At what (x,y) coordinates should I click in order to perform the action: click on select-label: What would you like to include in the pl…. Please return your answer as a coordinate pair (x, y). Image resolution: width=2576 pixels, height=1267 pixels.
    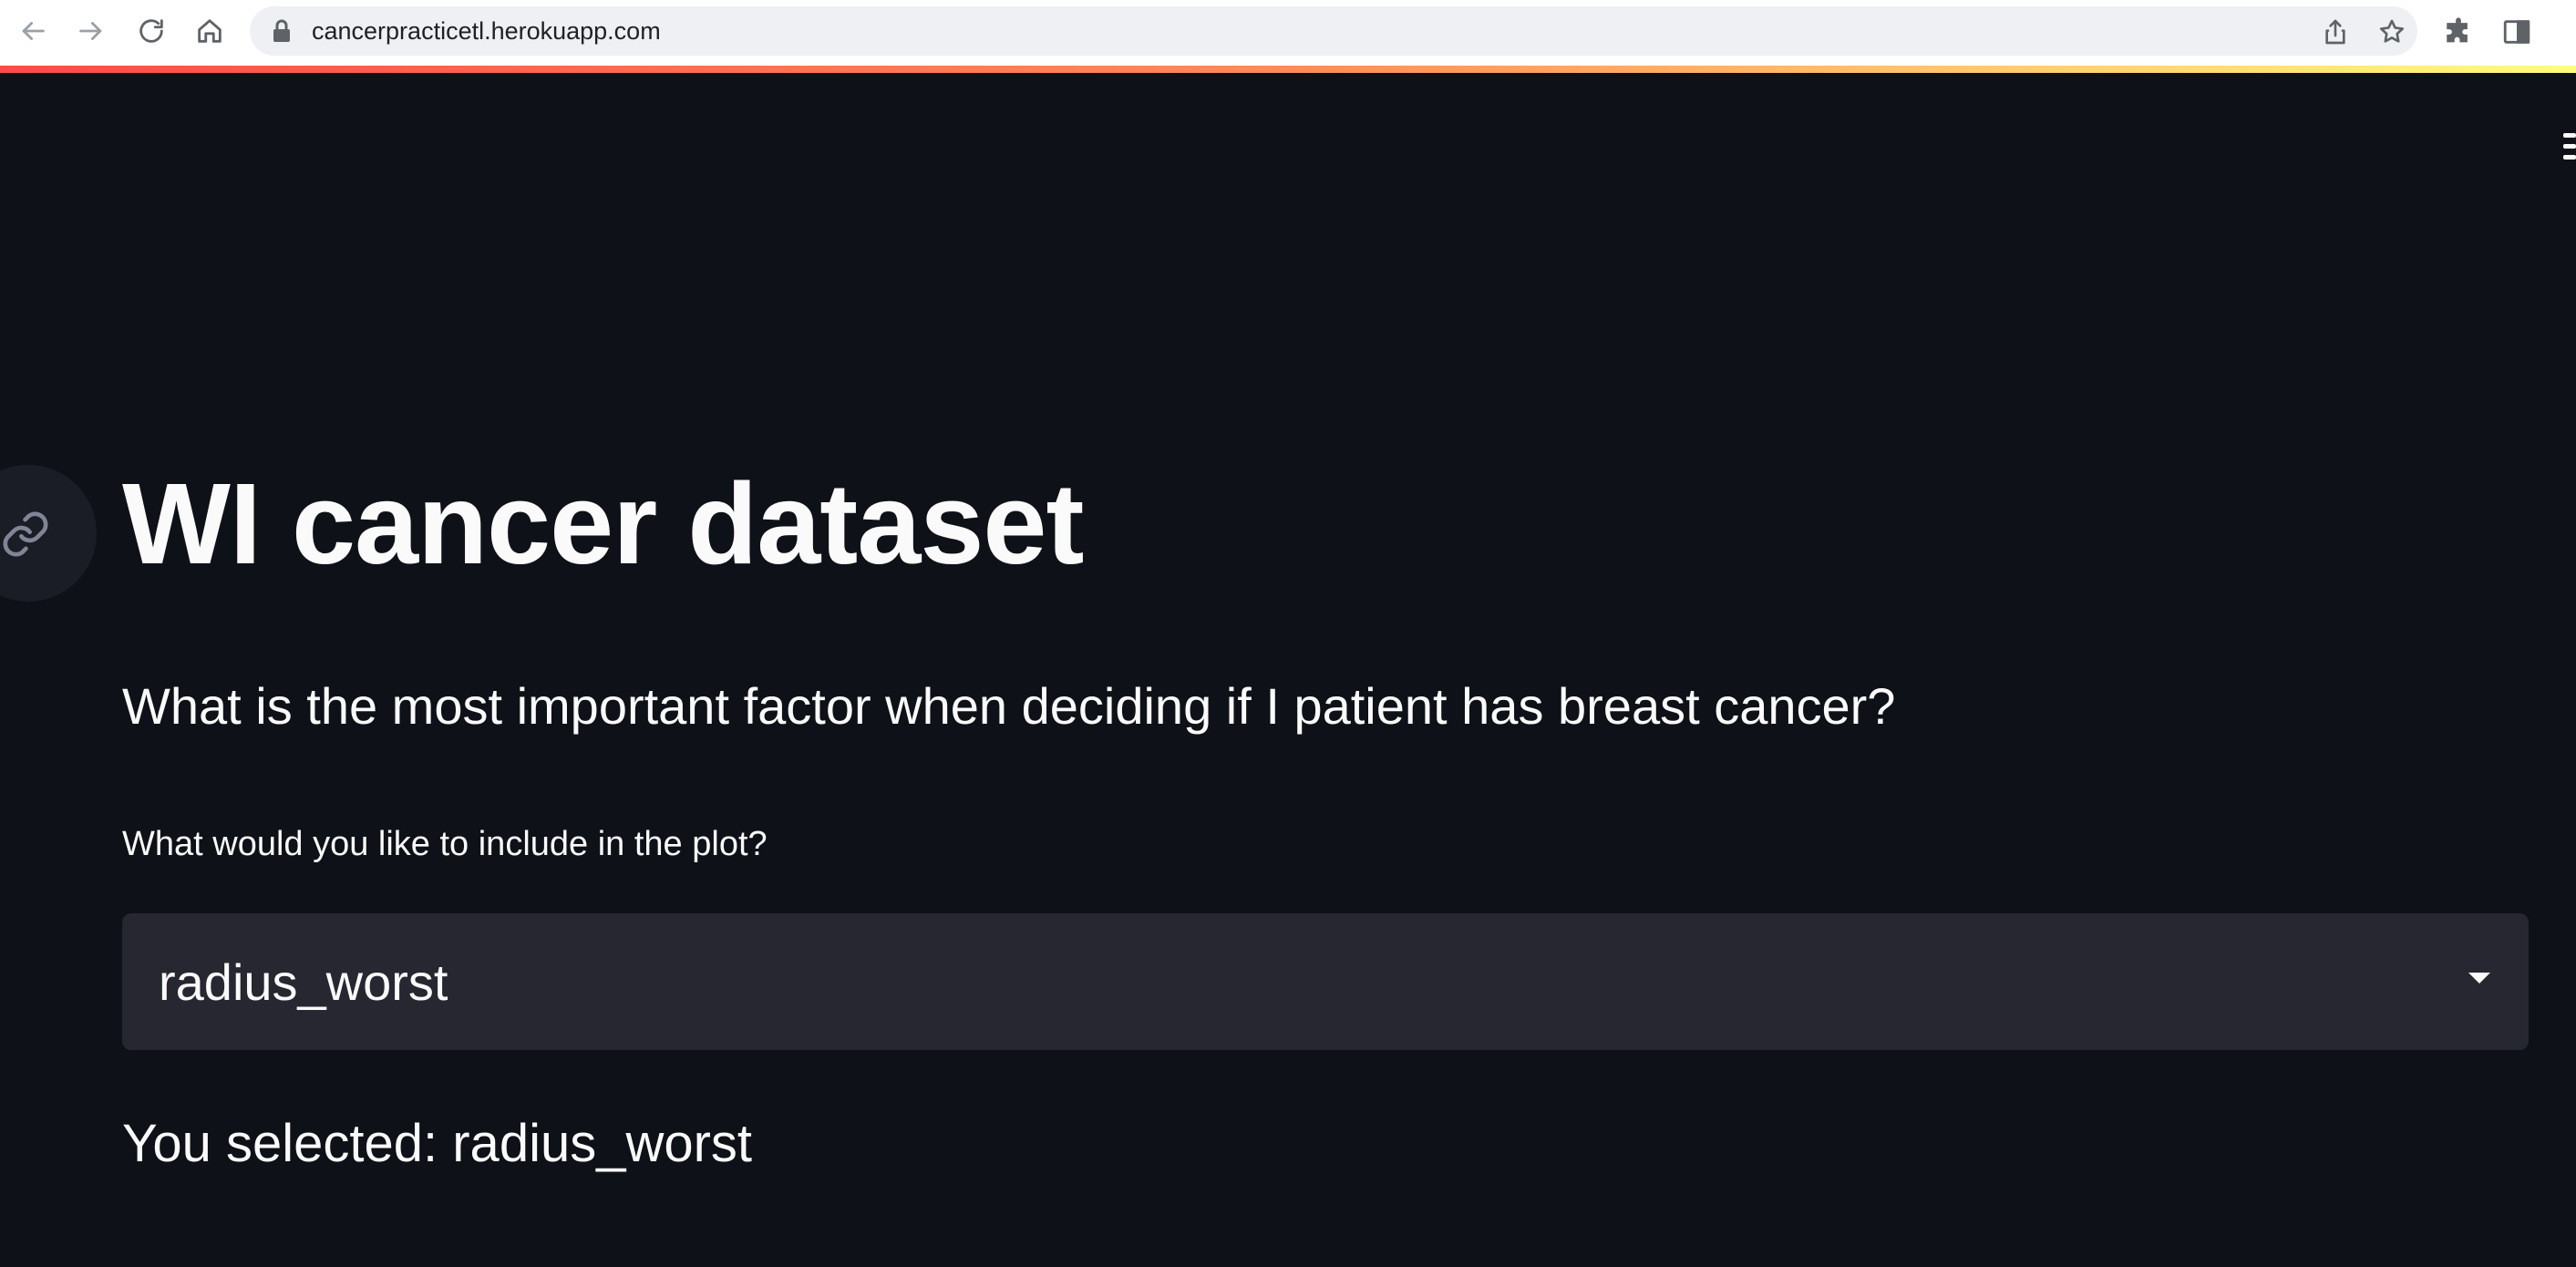
    Looking at the image, I should click on (445, 844).